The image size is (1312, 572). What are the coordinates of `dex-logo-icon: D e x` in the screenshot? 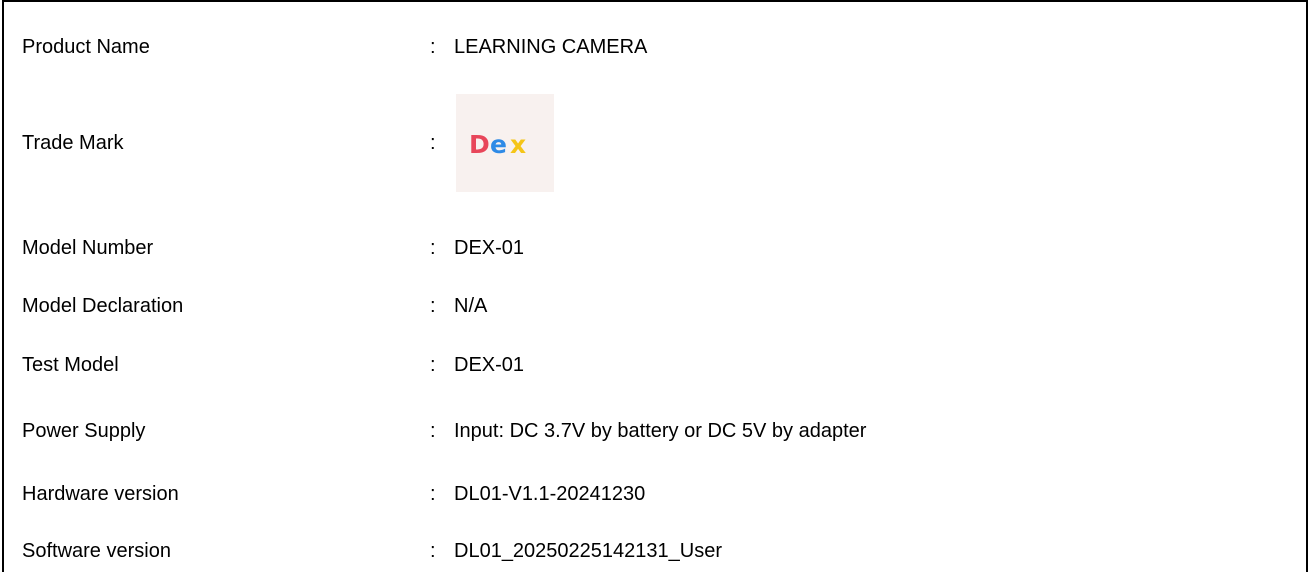 It's located at (497, 144).